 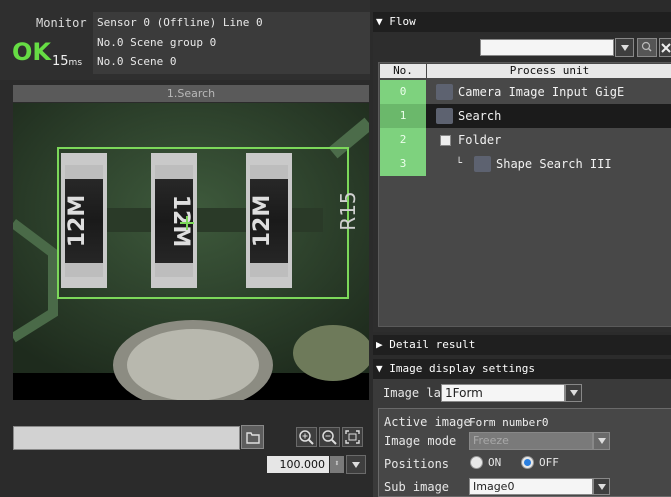 What do you see at coordinates (262, 221) in the screenshot?
I see `resistor-marking-3: 12M` at bounding box center [262, 221].